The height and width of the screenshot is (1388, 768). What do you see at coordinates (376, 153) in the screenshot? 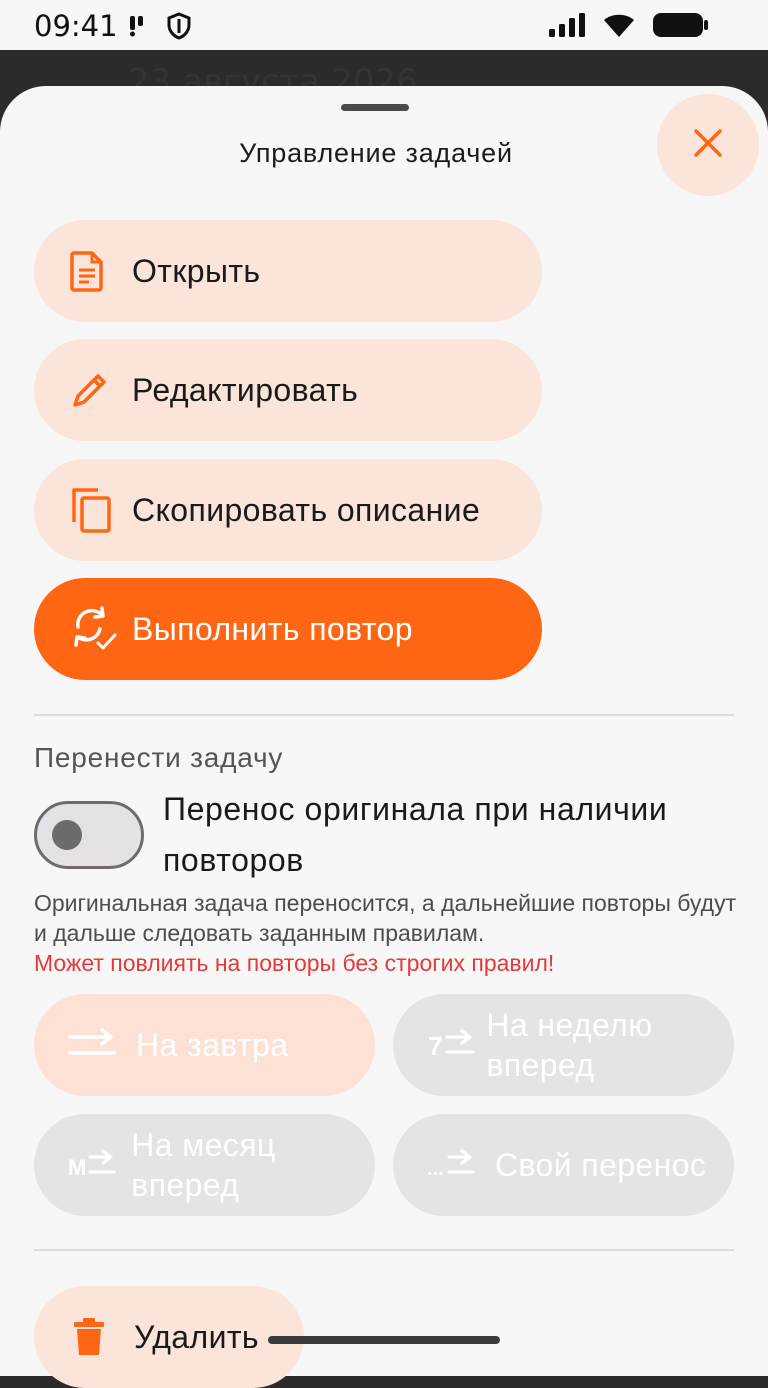
I see `sheet-title: Управление задачей` at bounding box center [376, 153].